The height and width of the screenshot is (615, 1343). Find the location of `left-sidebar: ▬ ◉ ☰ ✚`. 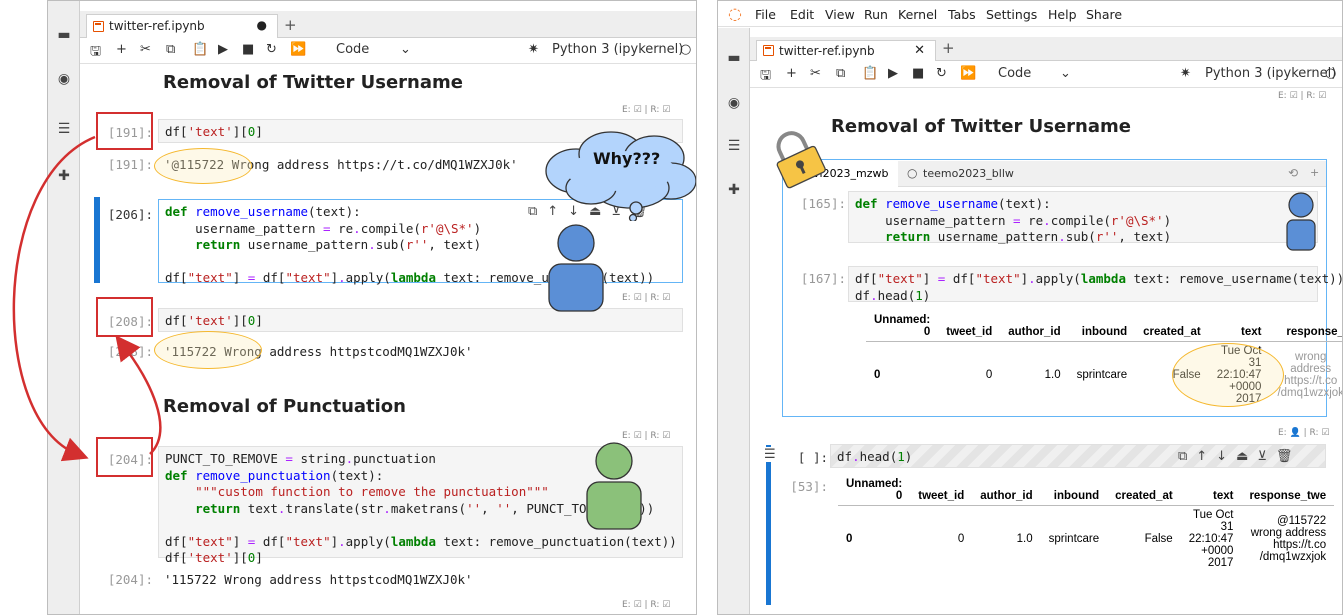

left-sidebar: ▬ ◉ ☰ ✚ is located at coordinates (734, 321).